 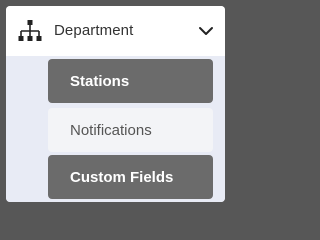 I want to click on submenu-item-label: Custom Fields, so click(x=122, y=177).